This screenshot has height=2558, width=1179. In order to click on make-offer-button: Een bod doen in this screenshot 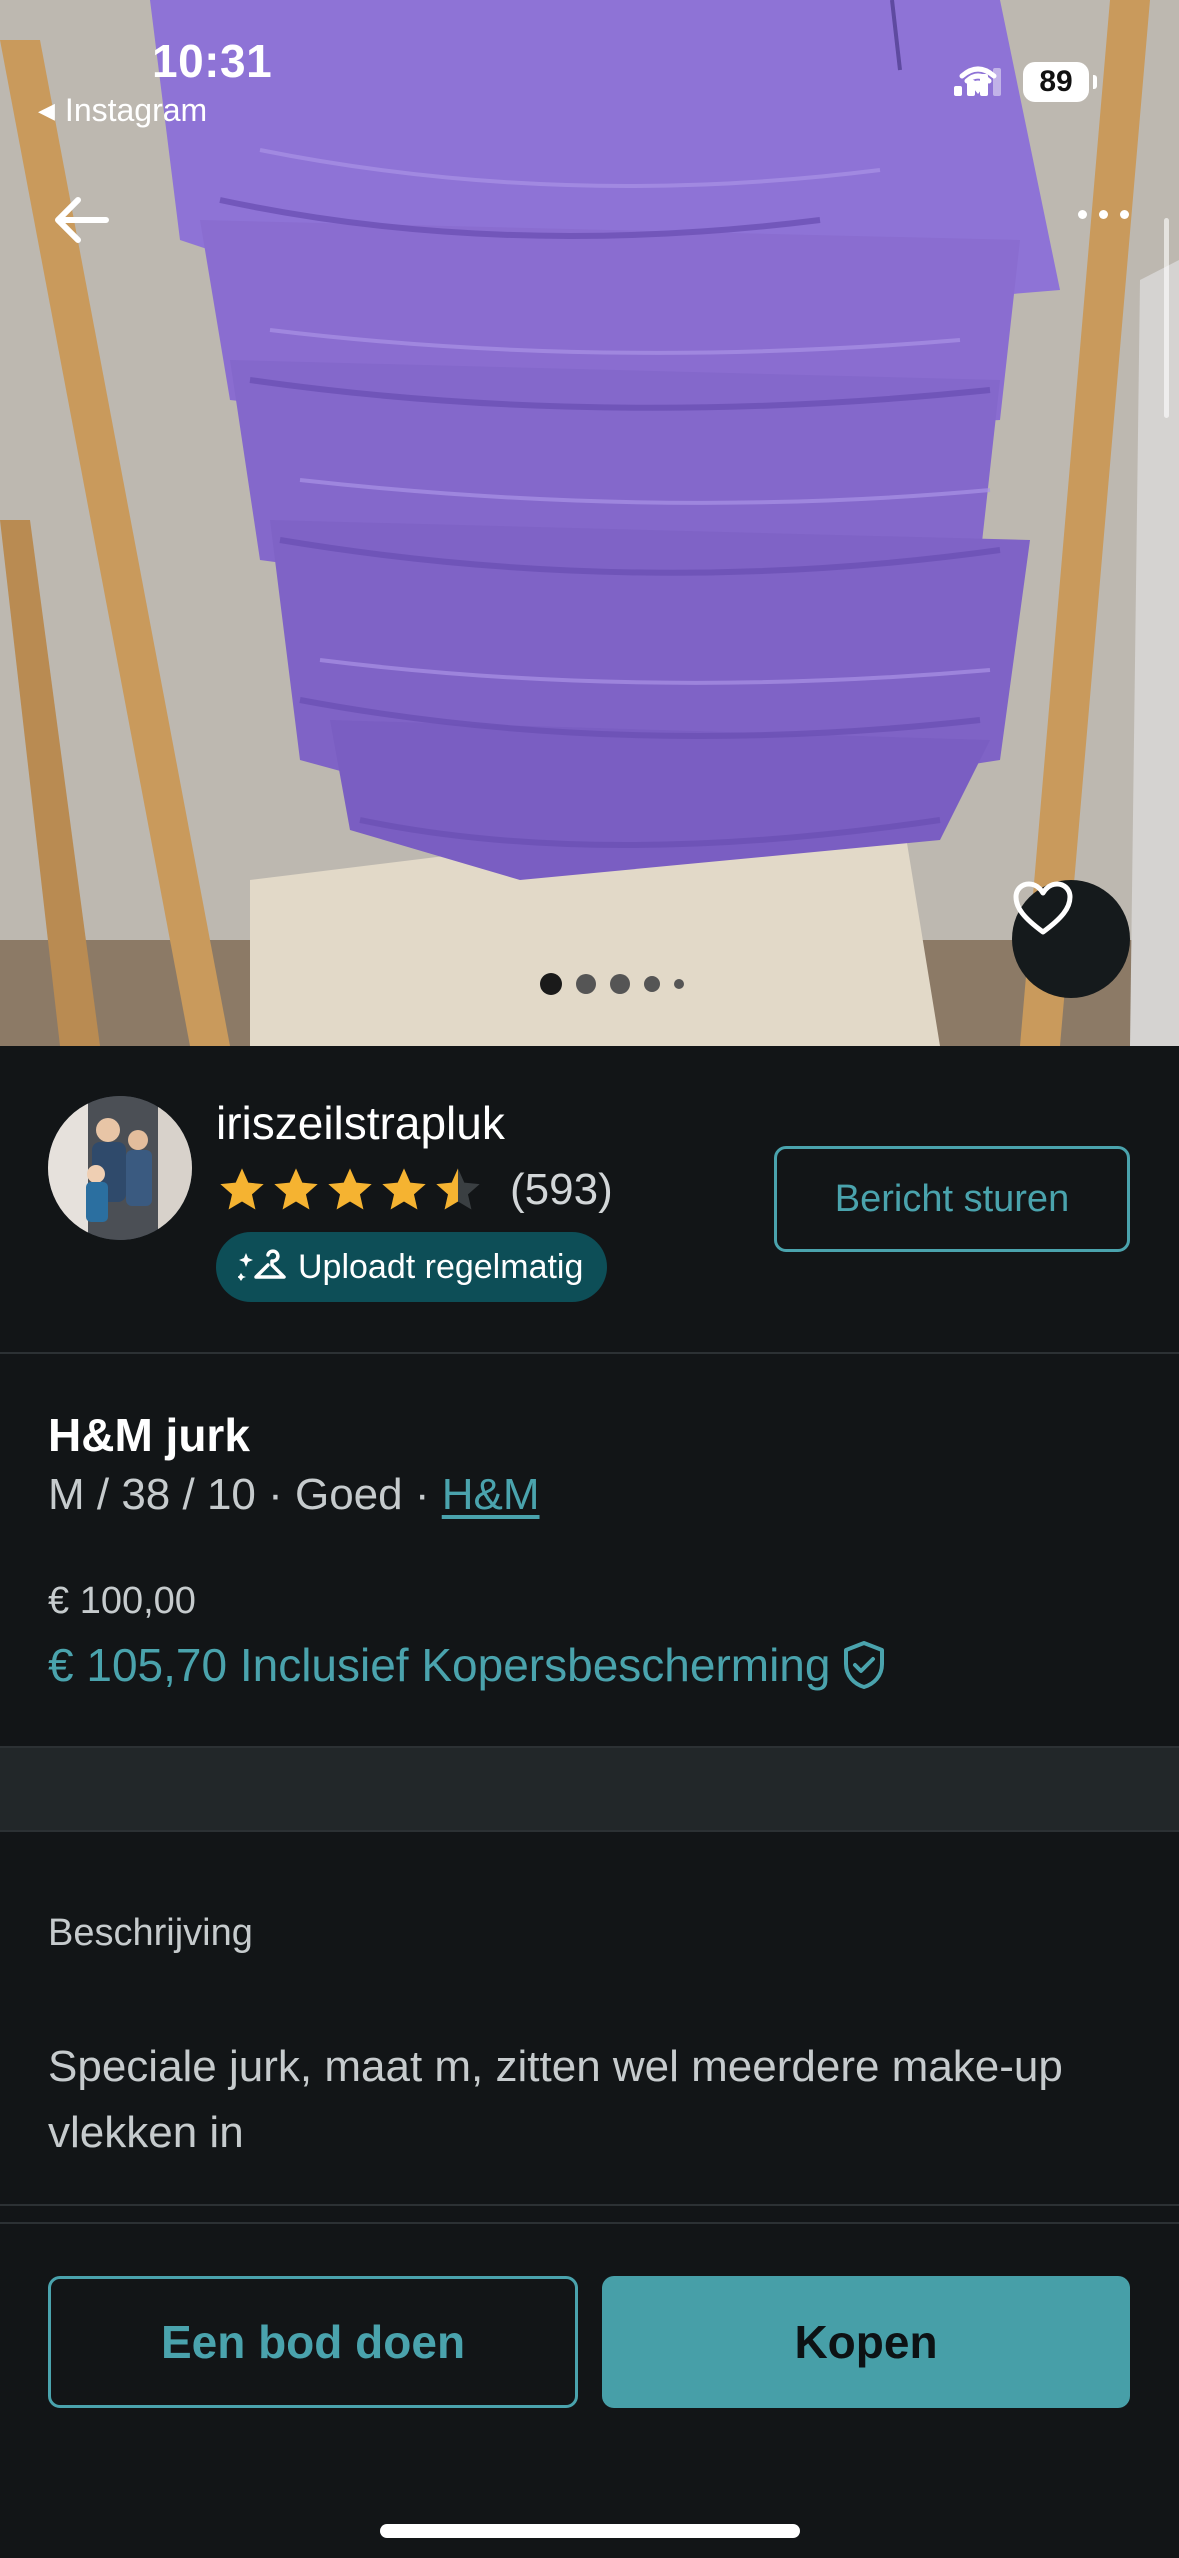, I will do `click(313, 2342)`.